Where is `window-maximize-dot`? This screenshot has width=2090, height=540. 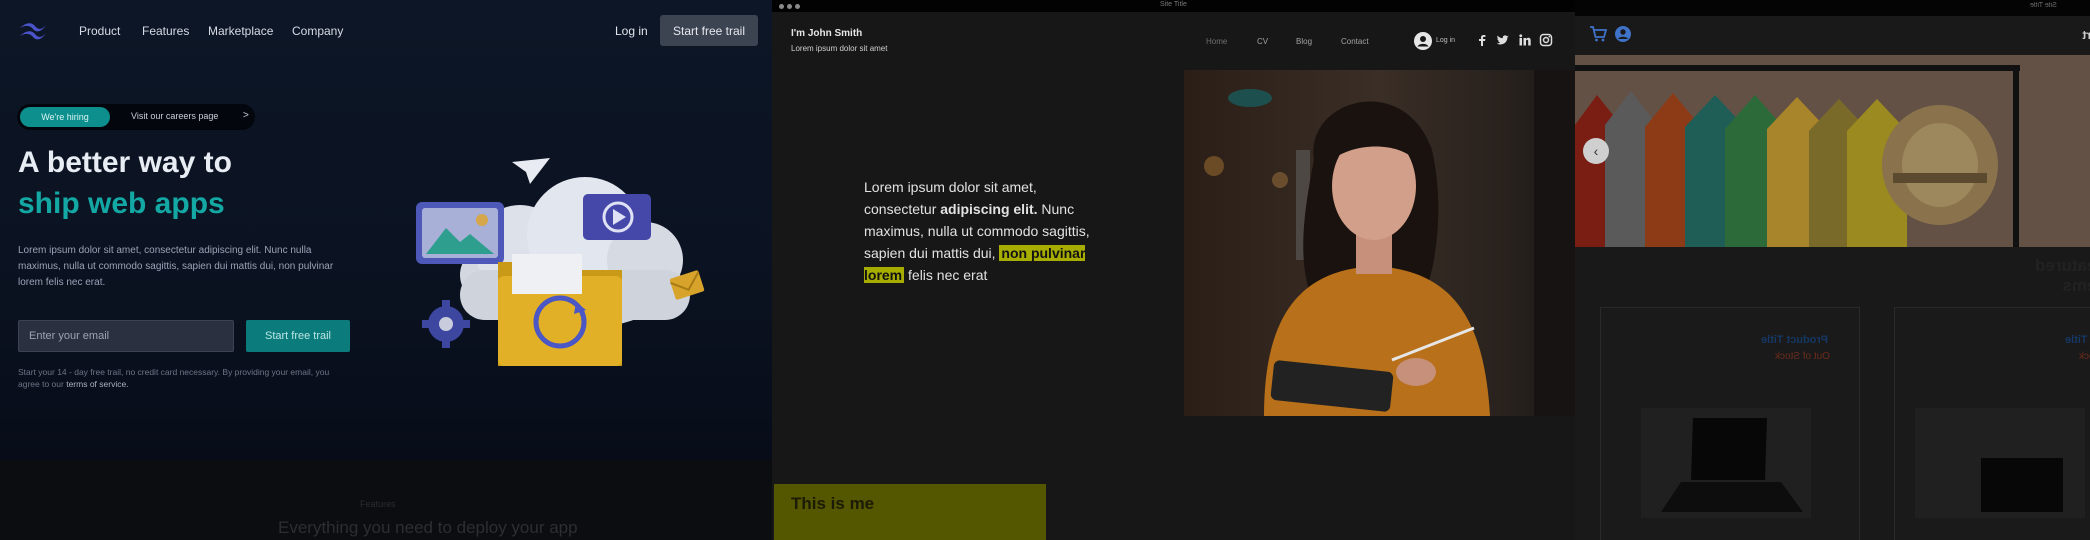 window-maximize-dot is located at coordinates (797, 6).